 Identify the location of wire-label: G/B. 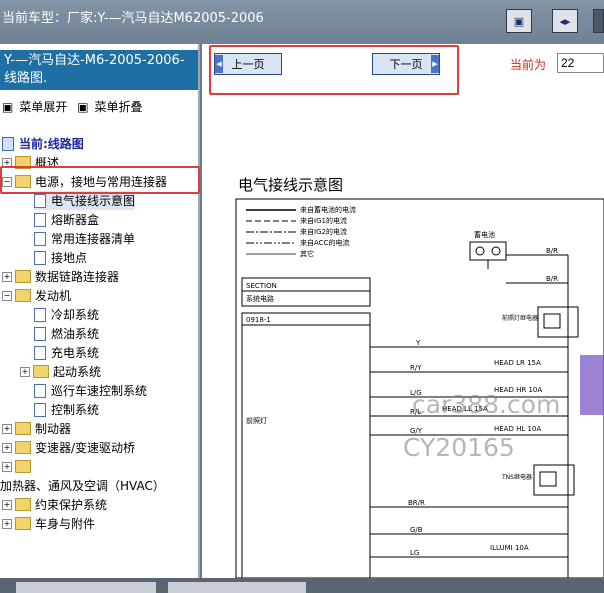
(416, 530).